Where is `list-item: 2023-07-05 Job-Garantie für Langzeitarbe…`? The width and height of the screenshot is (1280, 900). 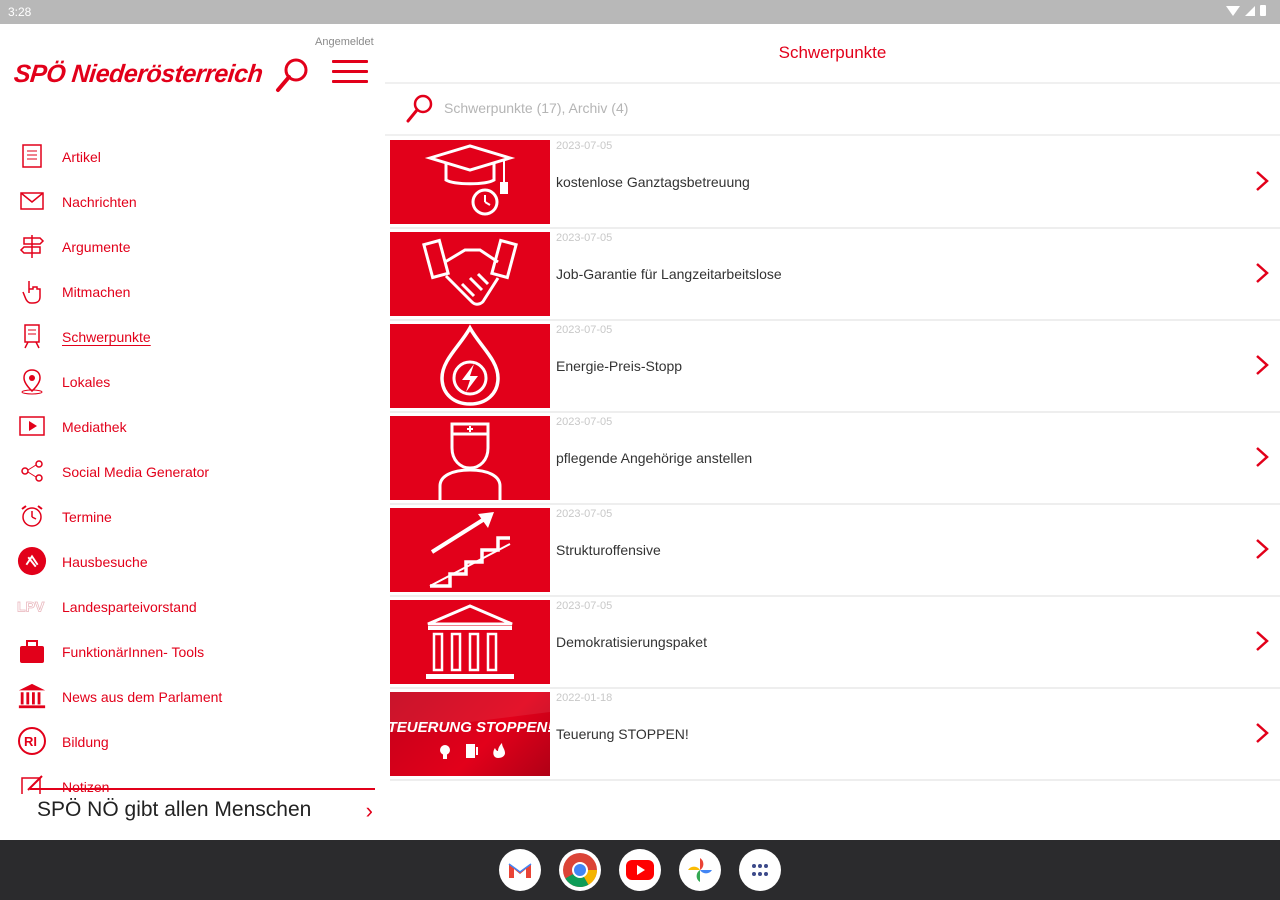 list-item: 2023-07-05 Job-Garantie für Langzeitarbe… is located at coordinates (832, 278).